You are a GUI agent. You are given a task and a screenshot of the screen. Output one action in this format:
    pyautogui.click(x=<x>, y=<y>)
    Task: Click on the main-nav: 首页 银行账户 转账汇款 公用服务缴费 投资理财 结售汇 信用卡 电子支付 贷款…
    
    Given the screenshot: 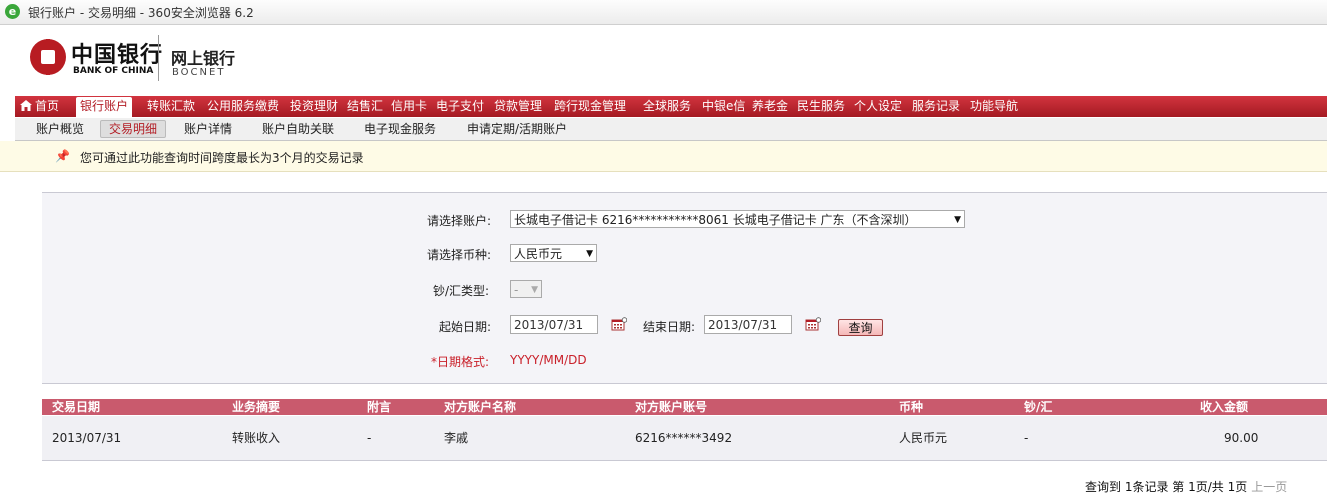 What is the action you would take?
    pyautogui.click(x=671, y=106)
    